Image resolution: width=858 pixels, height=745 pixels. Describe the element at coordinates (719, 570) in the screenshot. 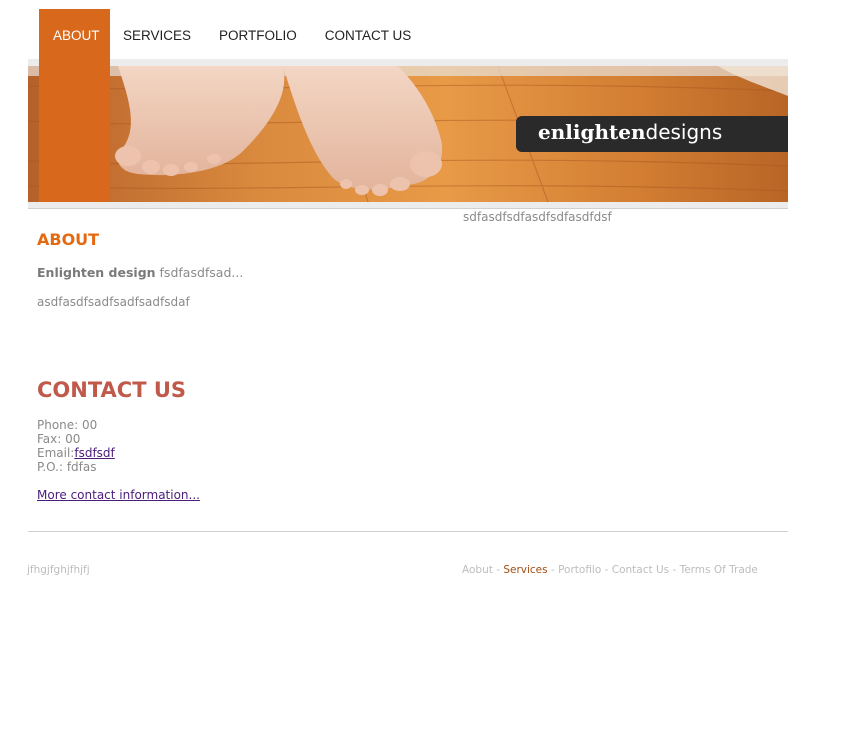

I see `footer-link-terms-of-trade: Terms Of Trade` at that location.